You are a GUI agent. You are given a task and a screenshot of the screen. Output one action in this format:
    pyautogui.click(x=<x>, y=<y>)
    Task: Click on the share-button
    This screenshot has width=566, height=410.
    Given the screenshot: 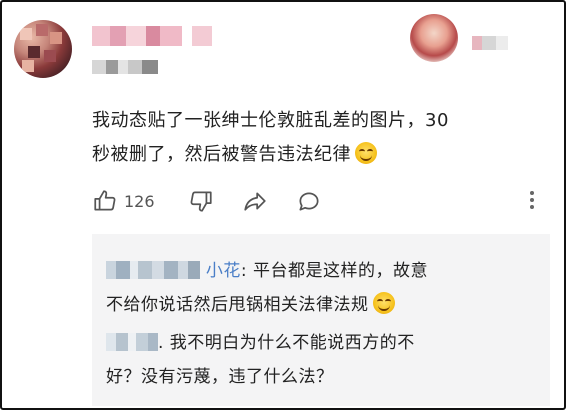 What is the action you would take?
    pyautogui.click(x=255, y=201)
    